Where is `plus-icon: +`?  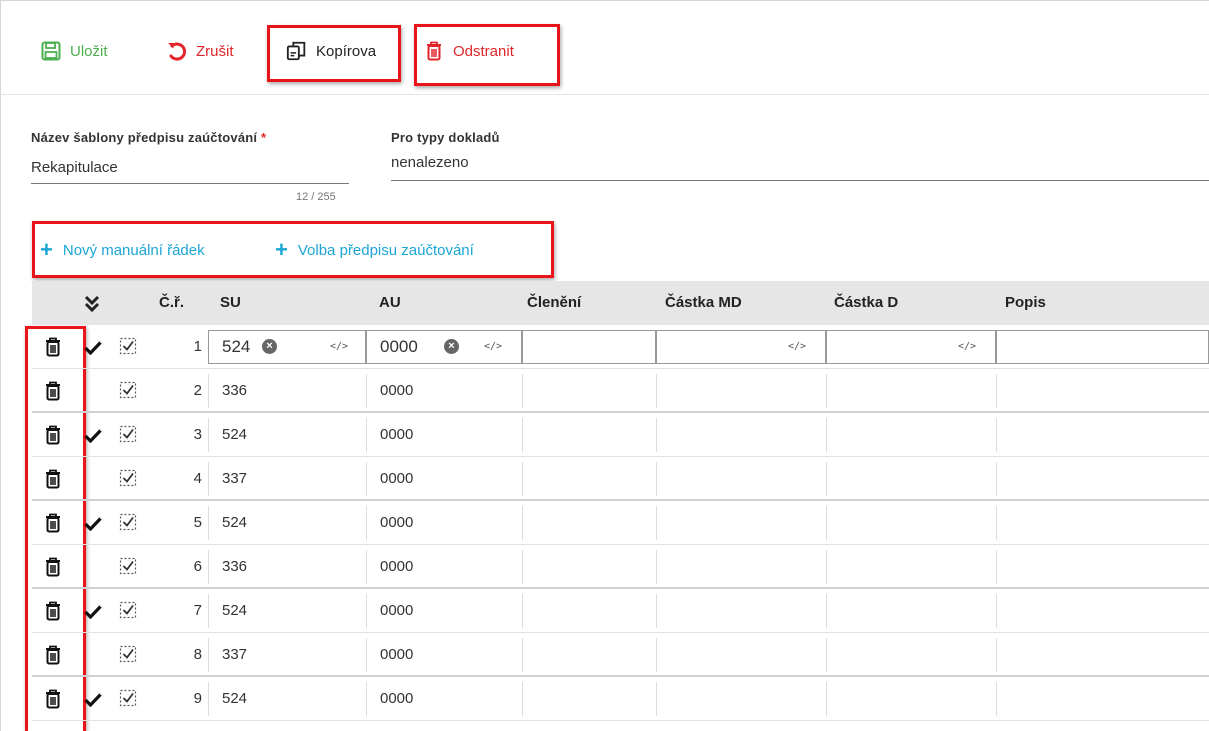 plus-icon: + is located at coordinates (46, 249).